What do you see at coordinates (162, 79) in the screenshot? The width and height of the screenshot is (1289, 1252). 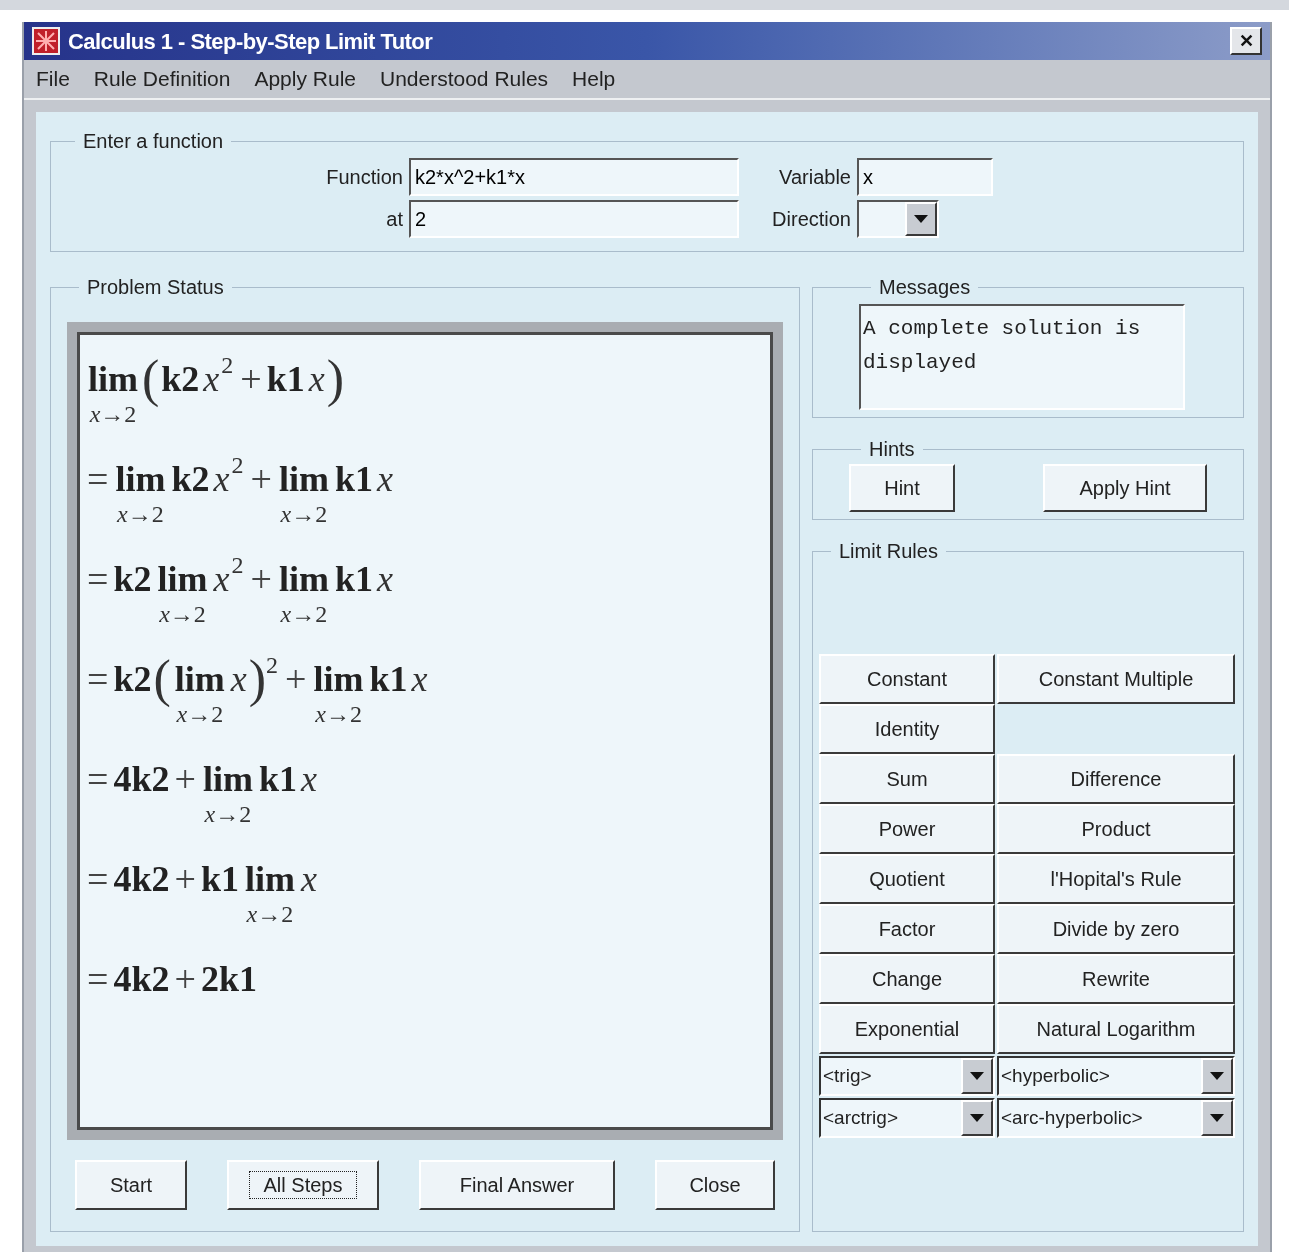 I see `menu-item: Rule Definition` at bounding box center [162, 79].